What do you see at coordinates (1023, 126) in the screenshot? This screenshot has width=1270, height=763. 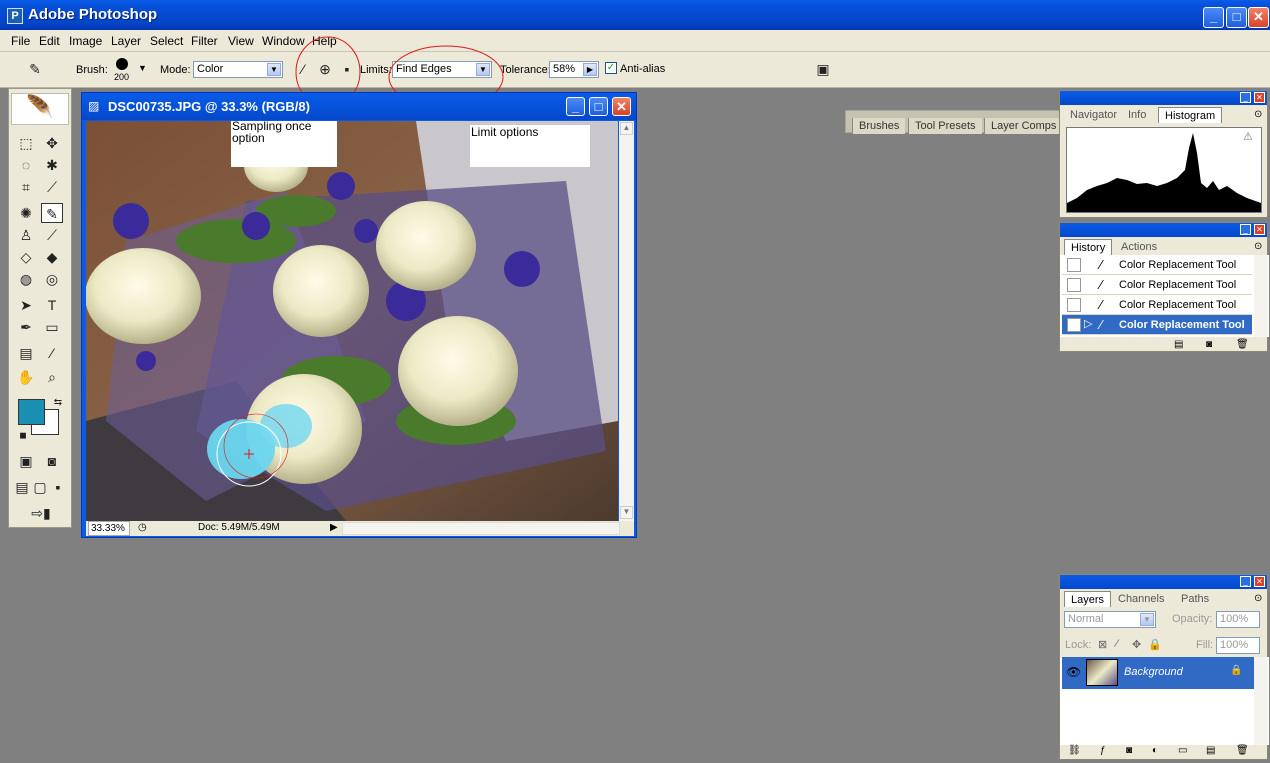 I see `well-tab-layer-comps: Layer Comps` at bounding box center [1023, 126].